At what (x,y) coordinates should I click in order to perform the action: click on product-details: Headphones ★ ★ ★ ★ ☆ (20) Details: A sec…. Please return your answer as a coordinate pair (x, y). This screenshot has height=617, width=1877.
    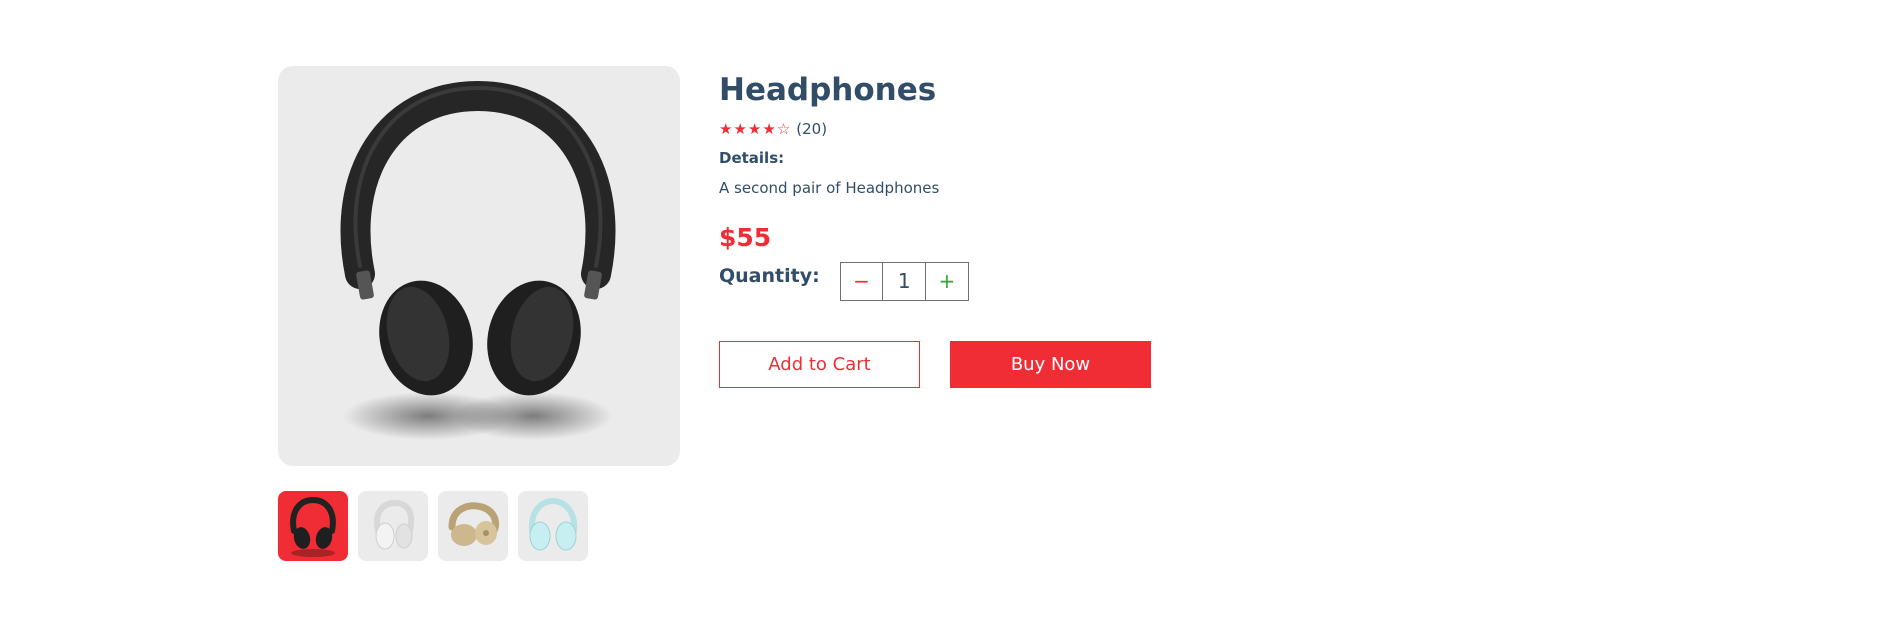
    Looking at the image, I should click on (935, 227).